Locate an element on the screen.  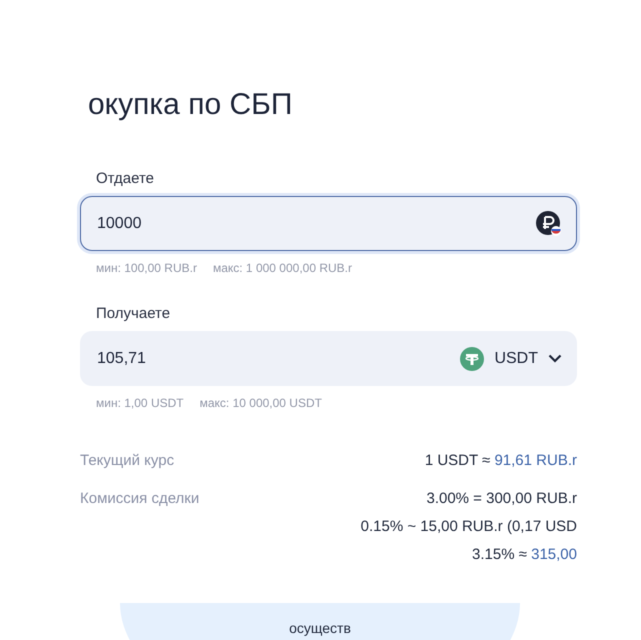
info-value: 0.15% ~ 15,00 RUB.r (0,17 USD is located at coordinates (468, 526).